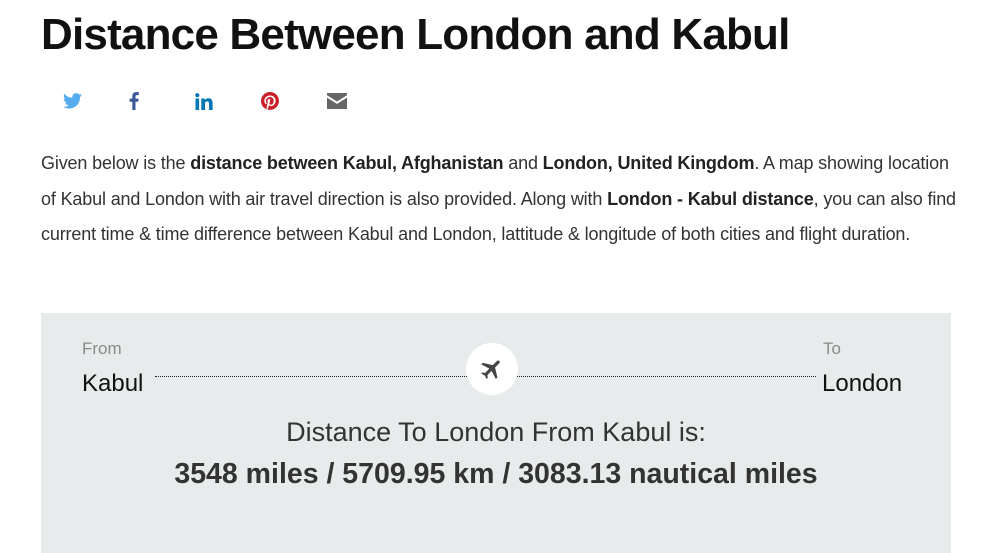 The width and height of the screenshot is (1003, 553). Describe the element at coordinates (113, 383) in the screenshot. I see `from-city: Kabul` at that location.